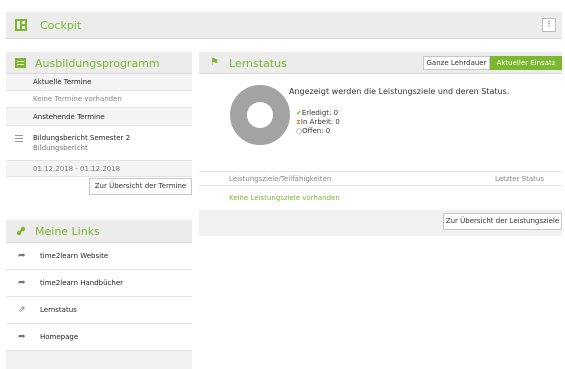  Describe the element at coordinates (313, 131) in the screenshot. I see `legend-open: ○Offen: 0` at that location.